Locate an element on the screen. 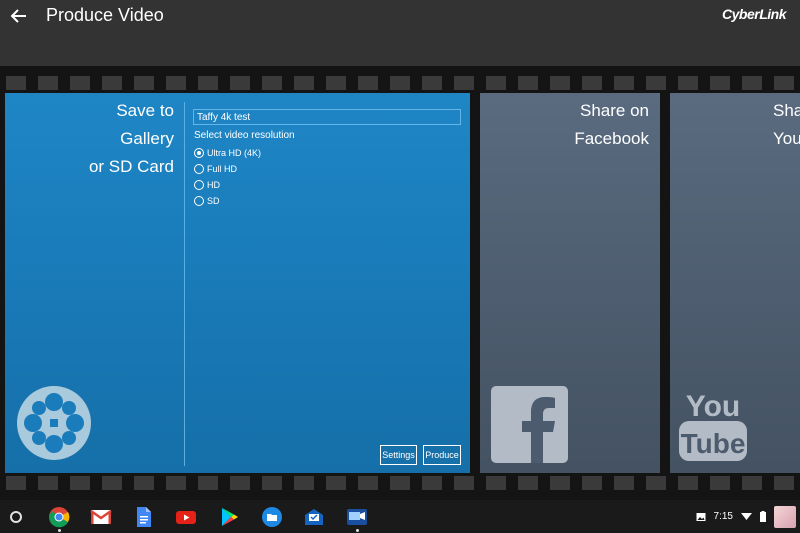 The image size is (800, 533). launcher-icon is located at coordinates (16, 517).